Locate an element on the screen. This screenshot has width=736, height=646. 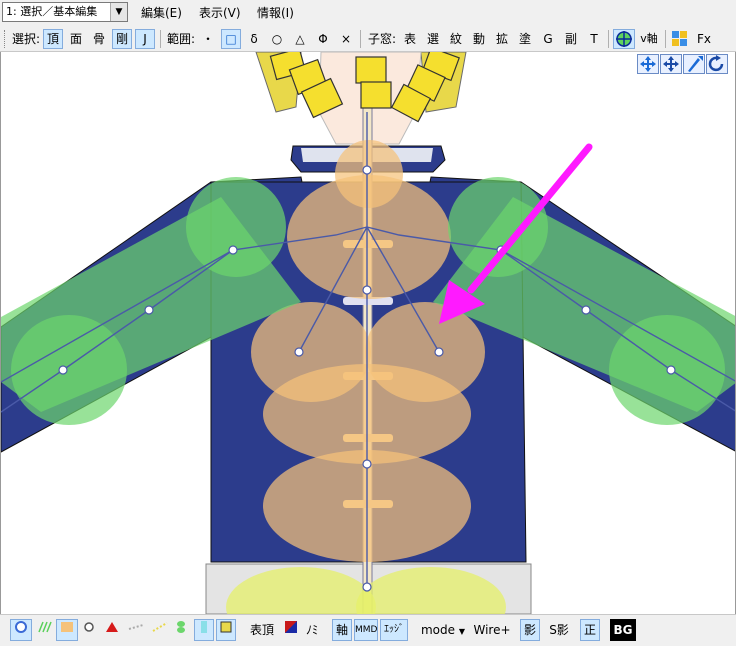
sw-g-button: G is located at coordinates (548, 39).